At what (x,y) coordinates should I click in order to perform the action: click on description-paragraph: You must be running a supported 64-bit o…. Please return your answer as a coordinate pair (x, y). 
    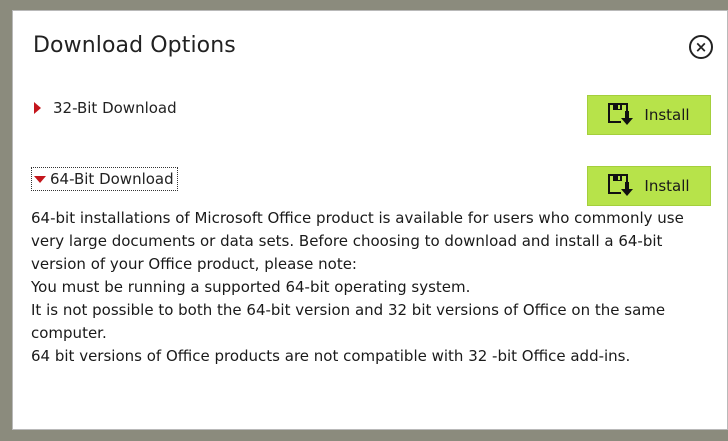
    Looking at the image, I should click on (251, 287).